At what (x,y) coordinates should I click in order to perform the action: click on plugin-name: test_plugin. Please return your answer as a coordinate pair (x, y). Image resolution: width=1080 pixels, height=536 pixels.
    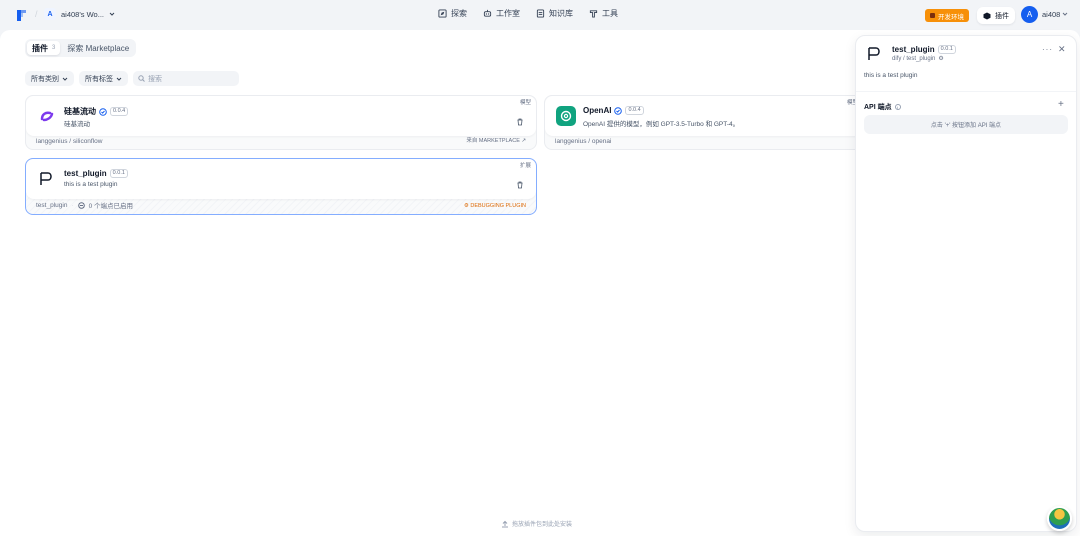
    Looking at the image, I should click on (85, 173).